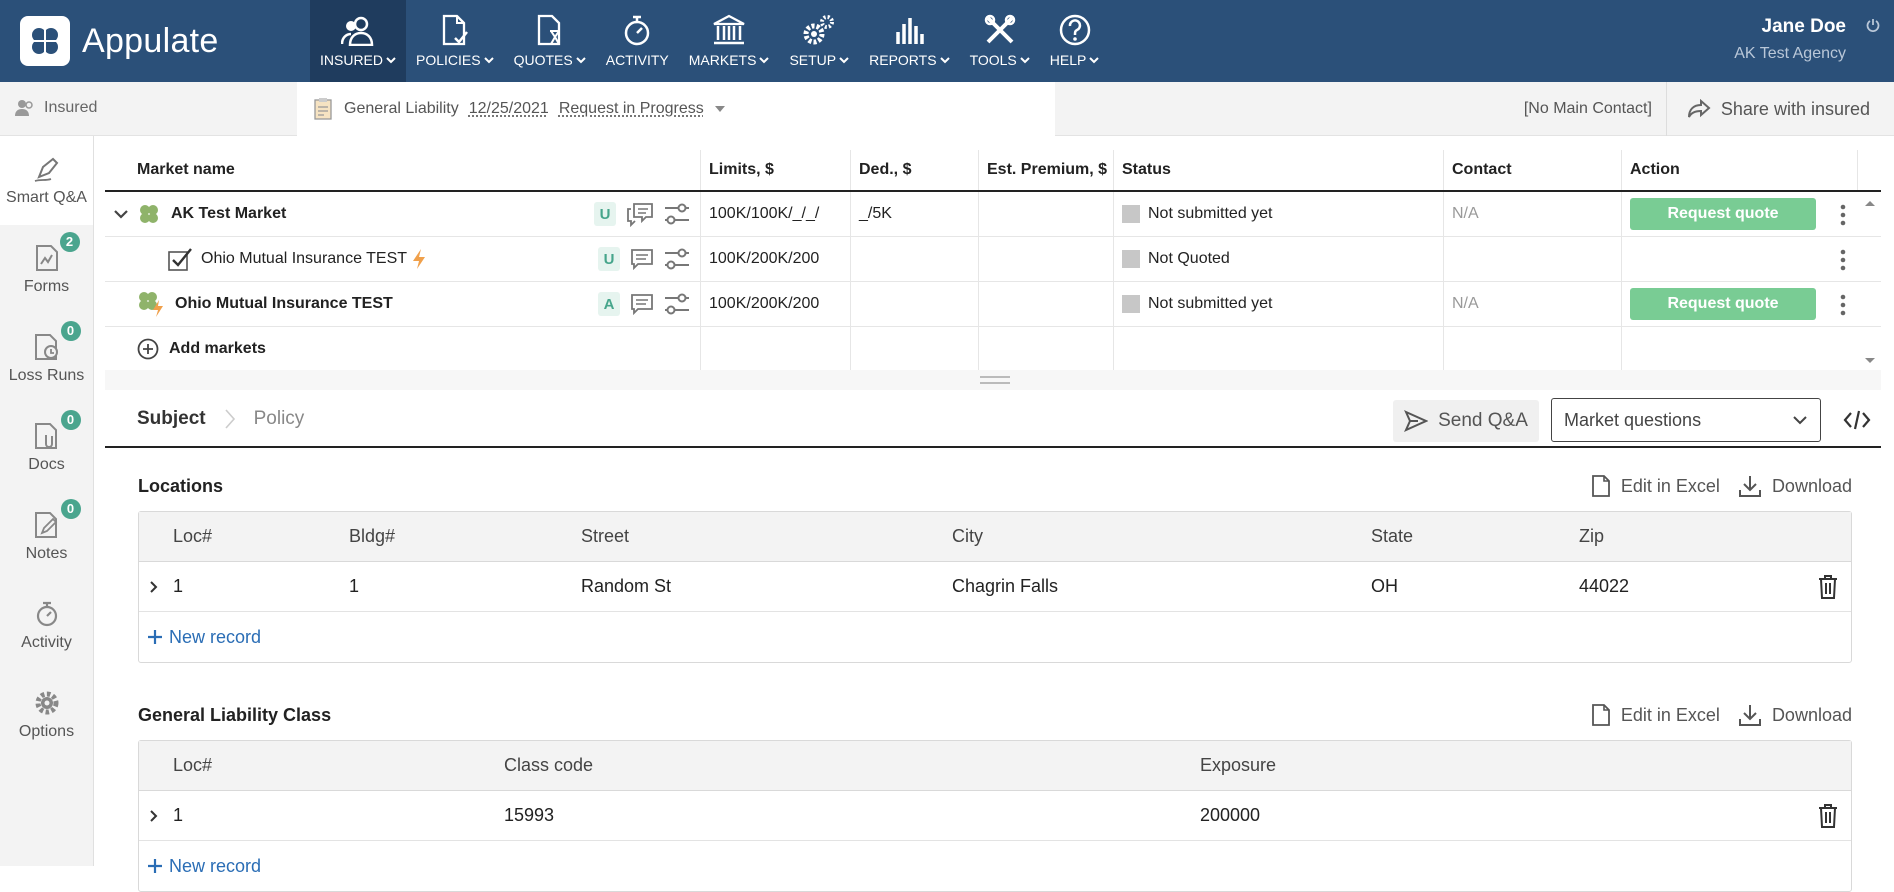 This screenshot has width=1894, height=892. What do you see at coordinates (401, 108) in the screenshot?
I see `policy-type: General Liability` at bounding box center [401, 108].